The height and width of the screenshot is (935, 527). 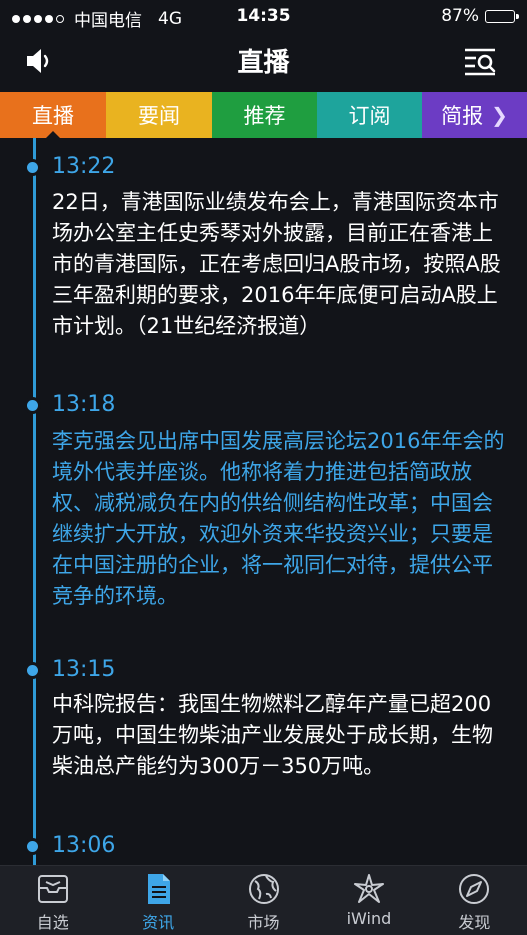 What do you see at coordinates (263, 17) in the screenshot?
I see `status-bar: 中国电信 4G 14:35 87%` at bounding box center [263, 17].